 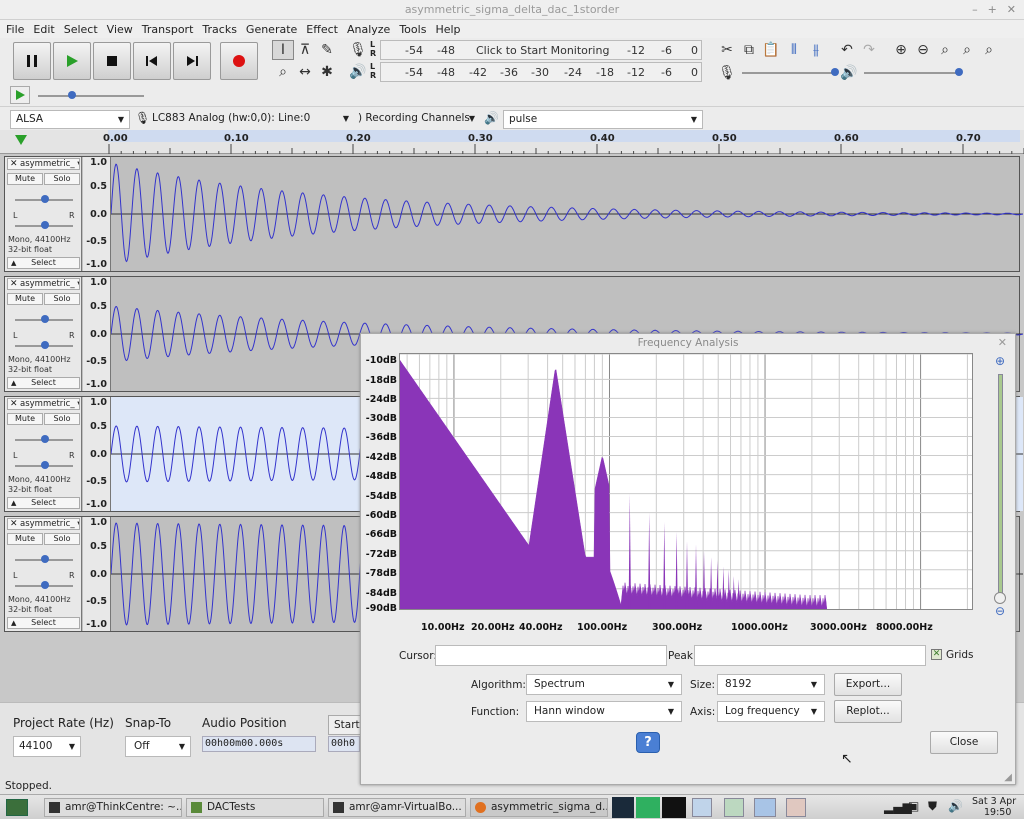 What do you see at coordinates (72, 61) in the screenshot?
I see `play-button` at bounding box center [72, 61].